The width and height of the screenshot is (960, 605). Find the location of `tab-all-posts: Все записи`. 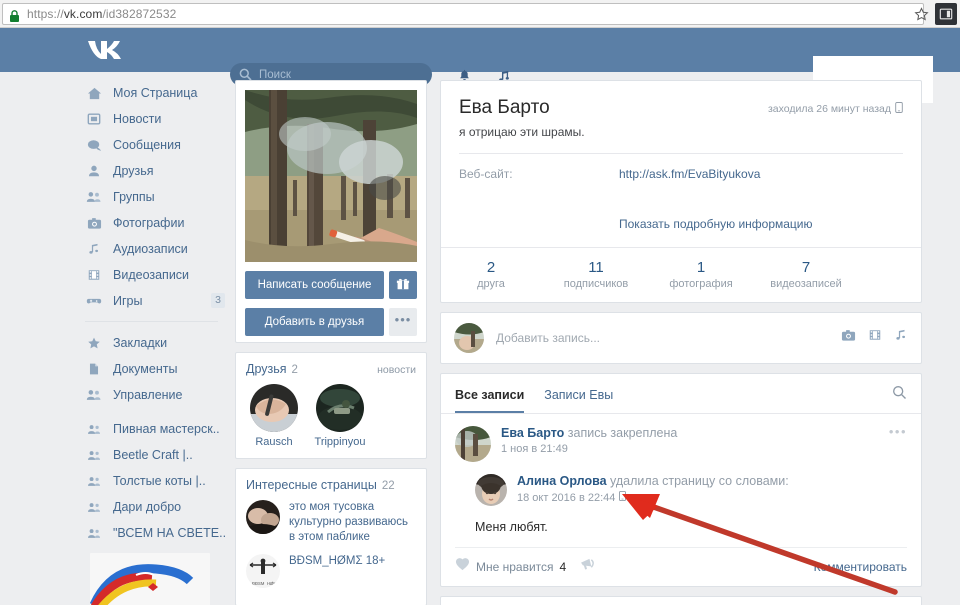

tab-all-posts: Все записи is located at coordinates (490, 400).